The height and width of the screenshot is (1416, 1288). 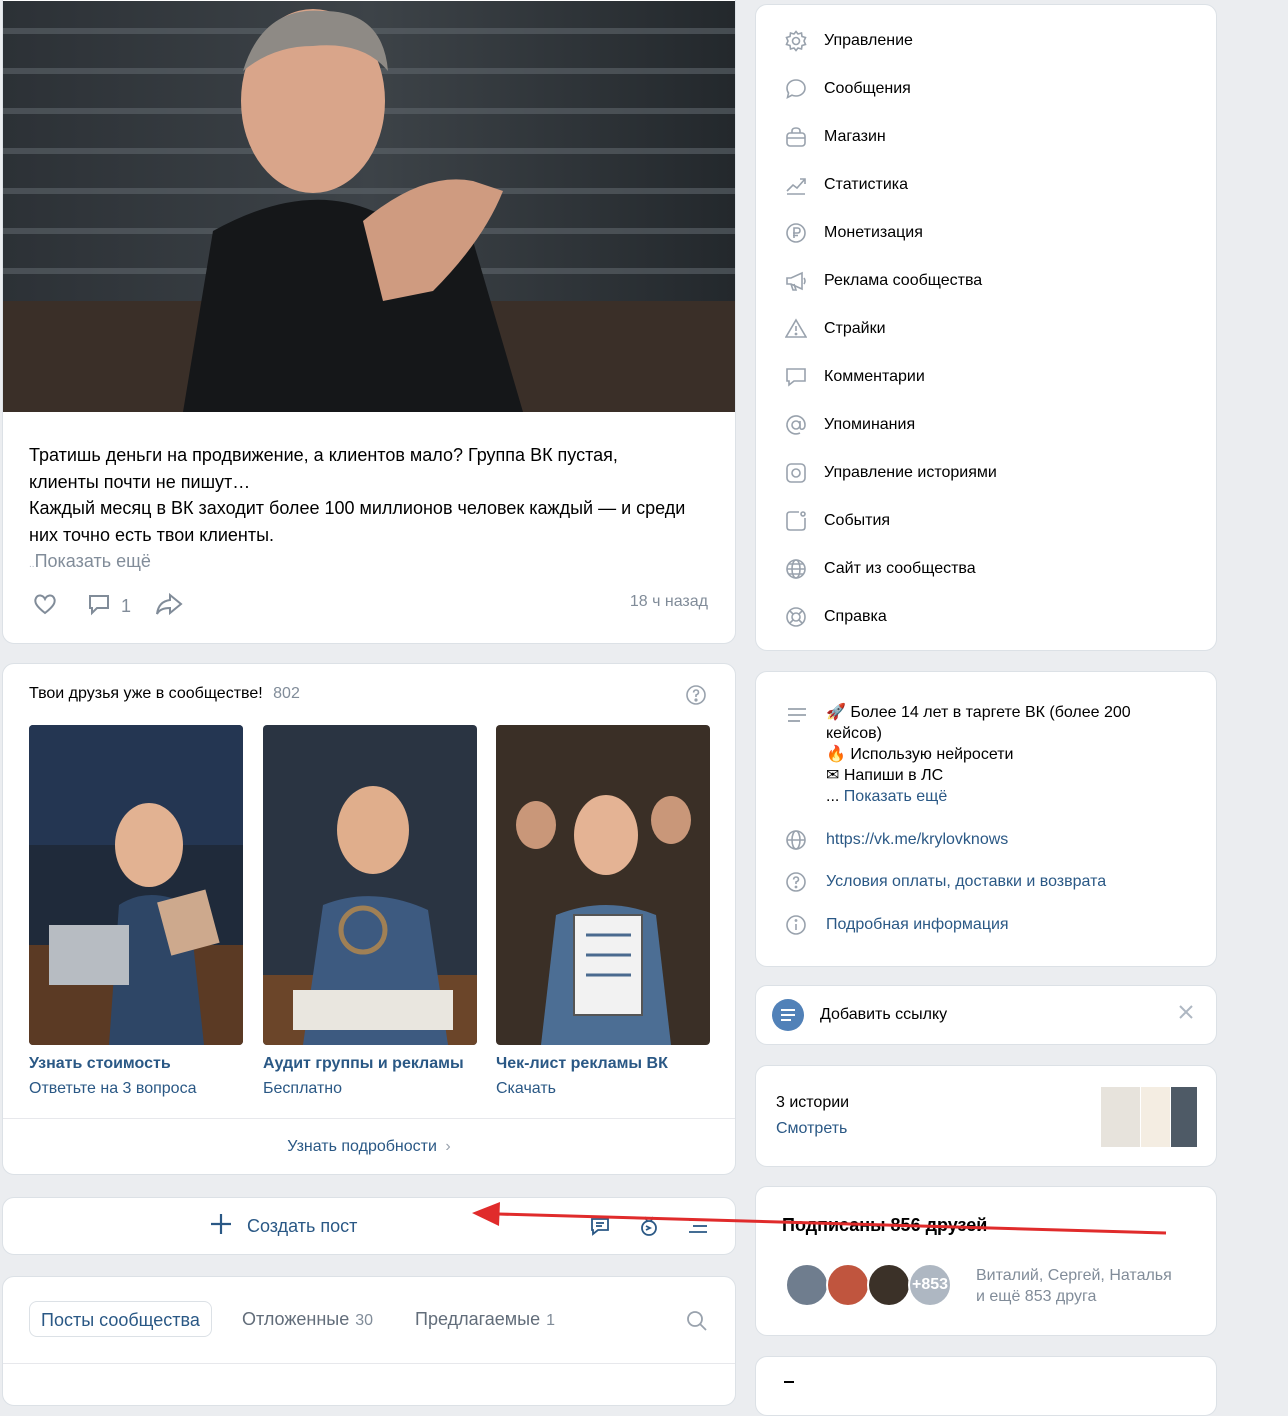 I want to click on annotation-arrow, so click(x=819, y=1218).